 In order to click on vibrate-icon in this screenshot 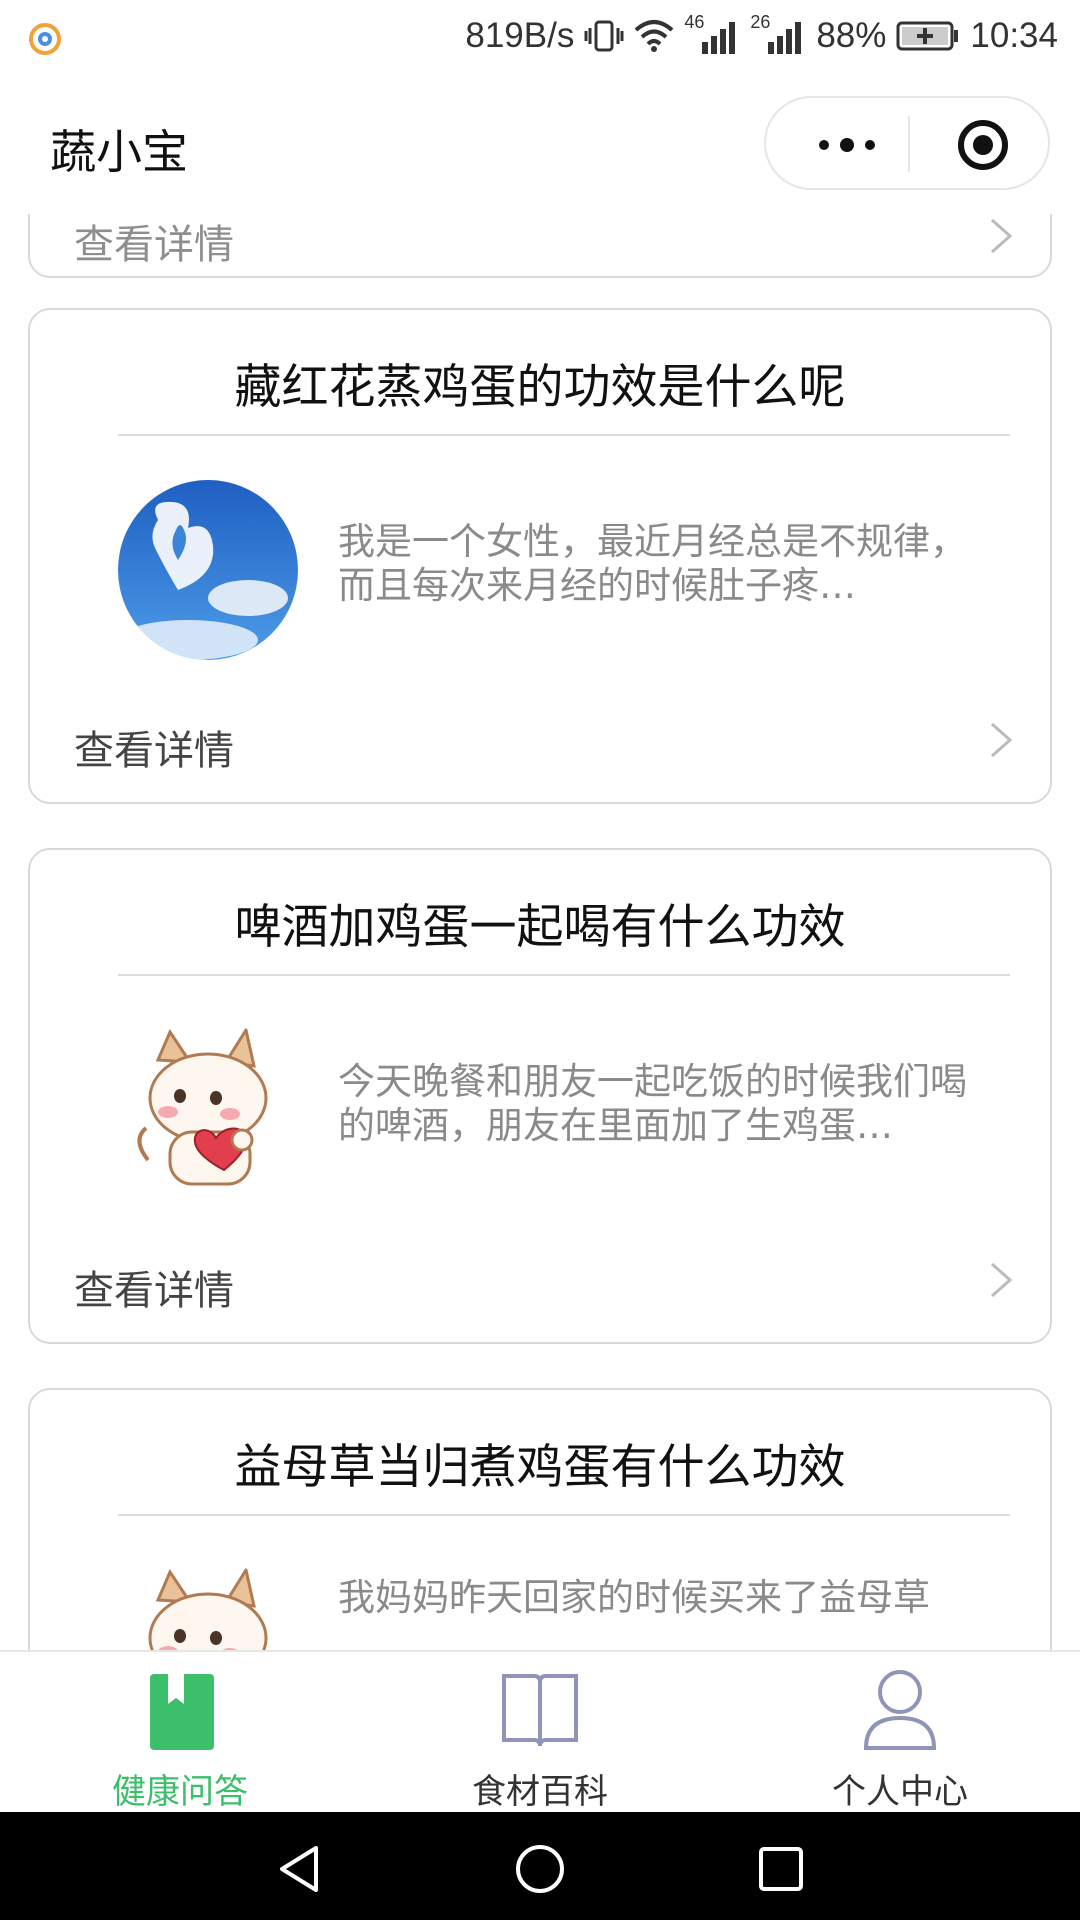, I will do `click(604, 36)`.